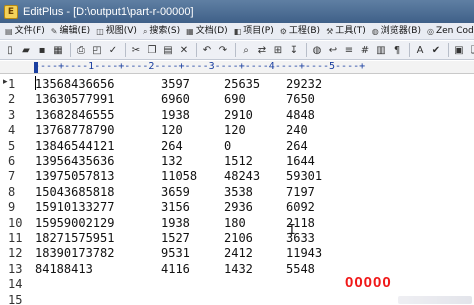  What do you see at coordinates (58, 50) in the screenshot?
I see `save-all-icon: ▦` at bounding box center [58, 50].